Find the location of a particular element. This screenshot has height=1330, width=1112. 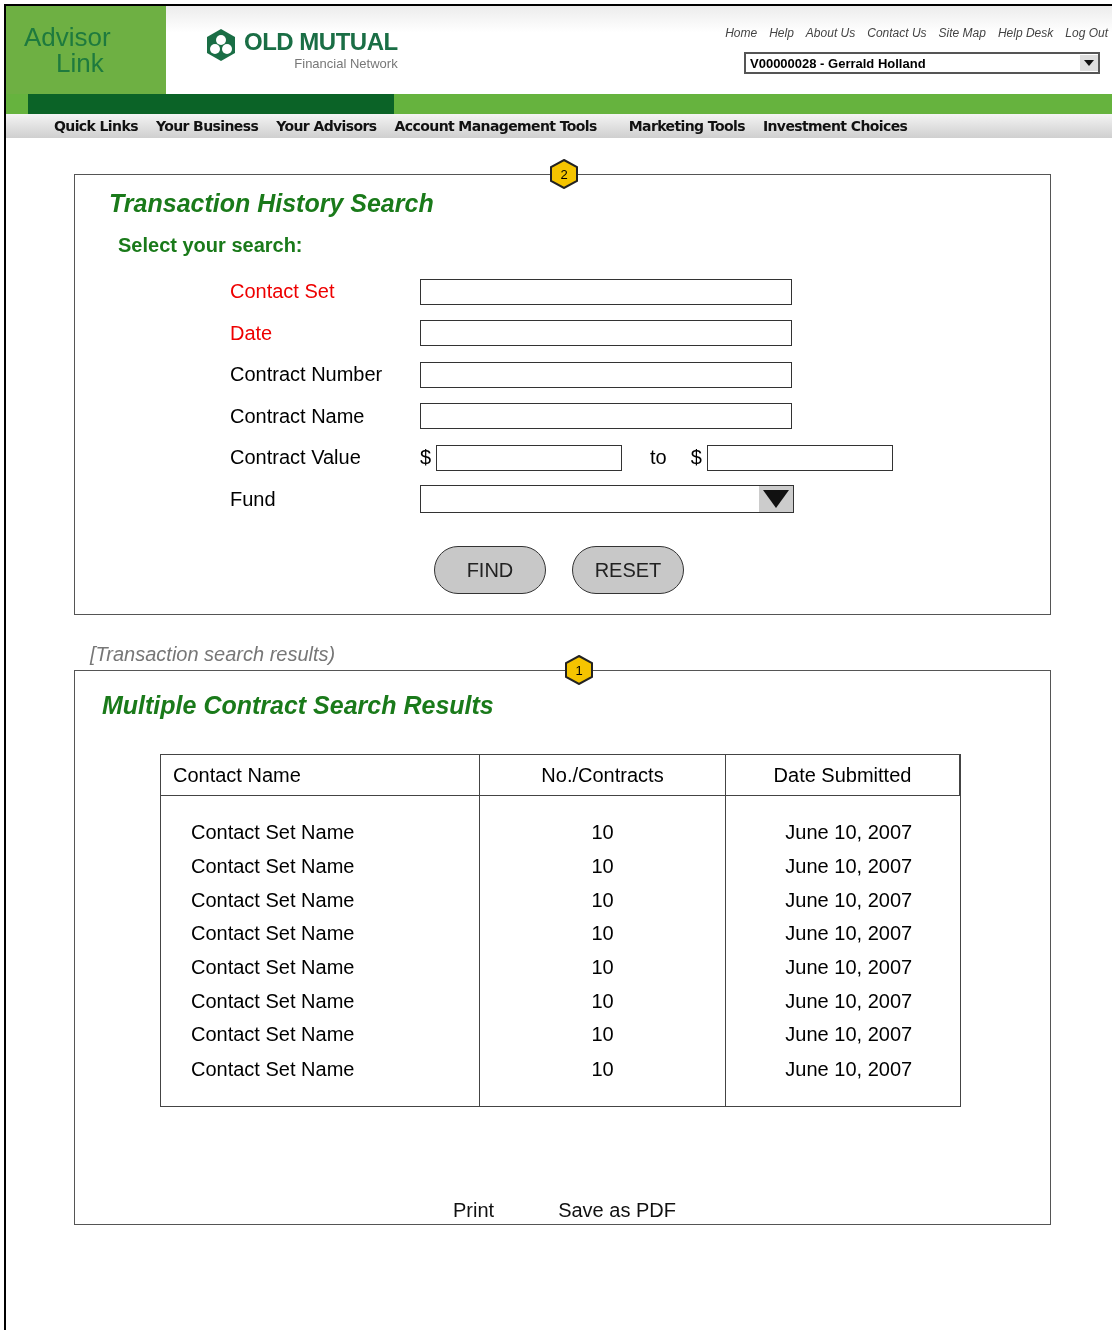

utility-link: About Us is located at coordinates (830, 33).